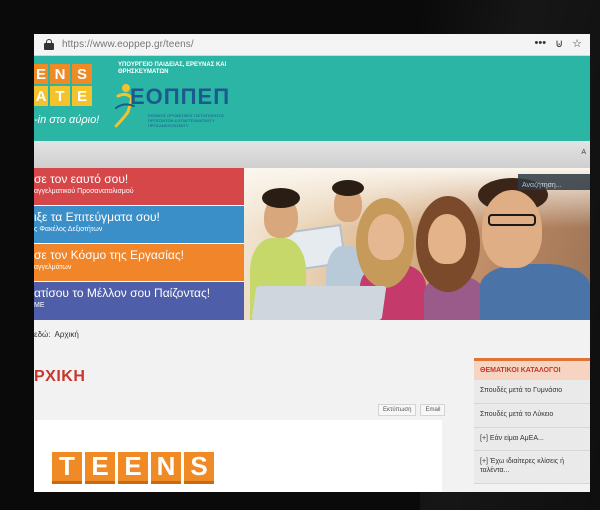 This screenshot has width=600, height=510. I want to click on sidebar-item-after-gymnasium: Σπουδές μετά το Γυμνάσιο, so click(532, 392).